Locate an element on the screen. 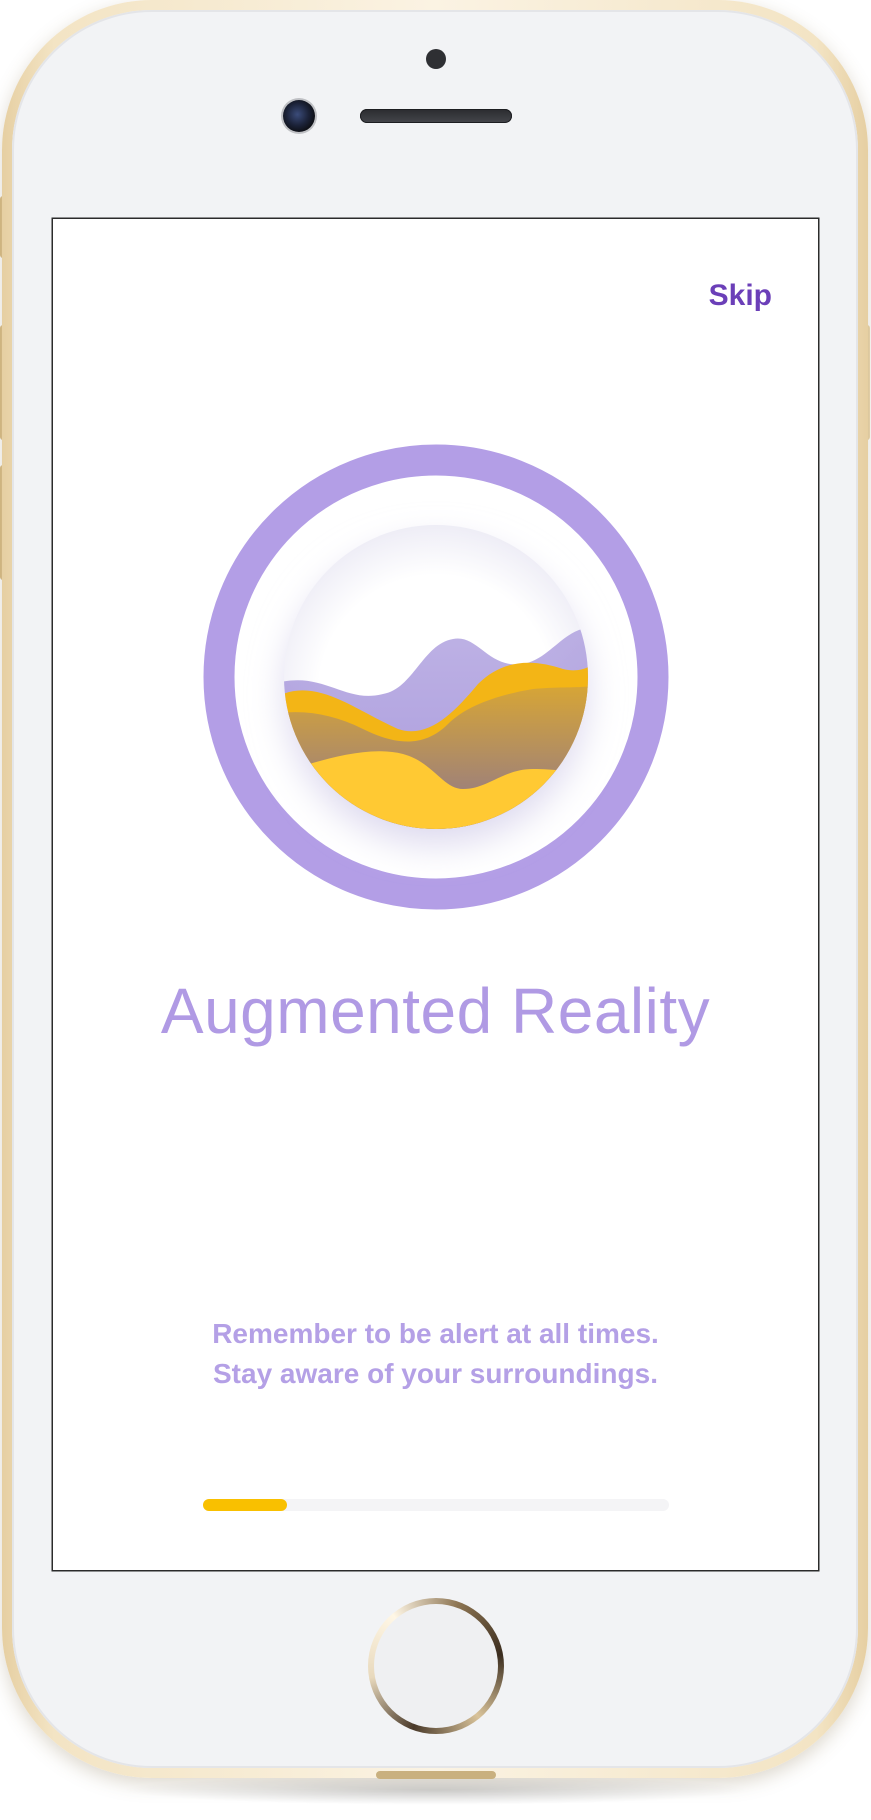 The height and width of the screenshot is (1820, 871). home-button is located at coordinates (436, 1666).